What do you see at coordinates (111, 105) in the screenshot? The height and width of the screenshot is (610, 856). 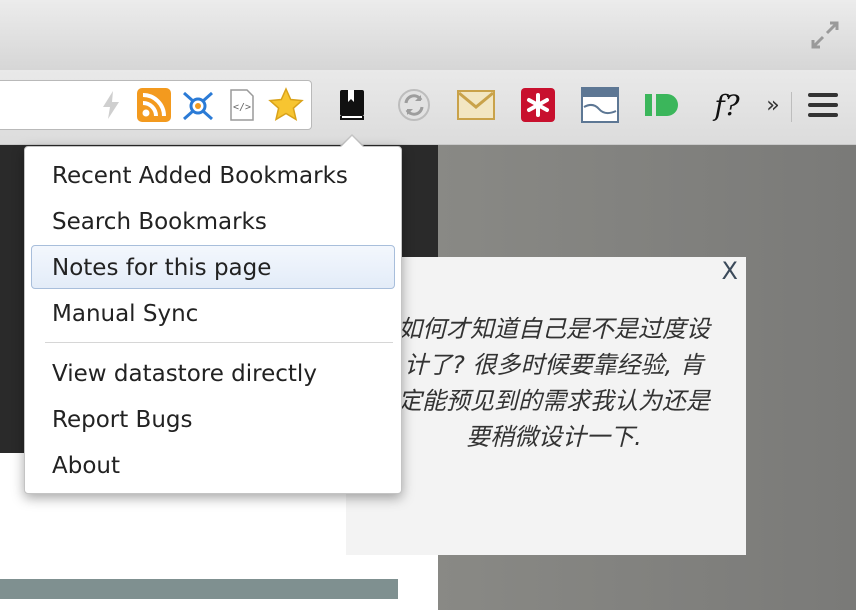 I see `lightning-icon` at bounding box center [111, 105].